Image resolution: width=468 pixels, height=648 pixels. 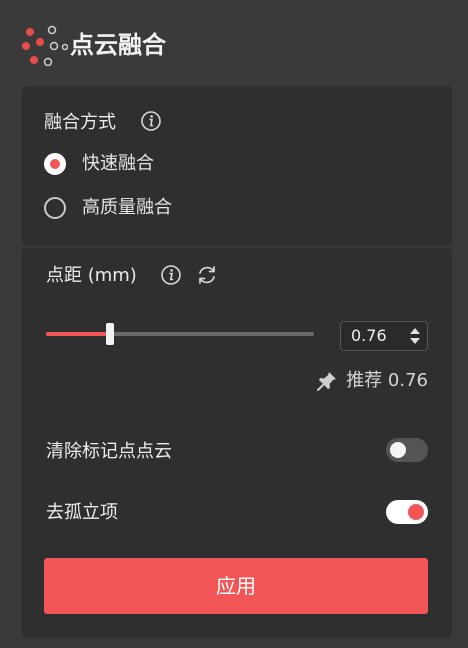 I want to click on radio-label: 高质量融合, so click(x=127, y=207).